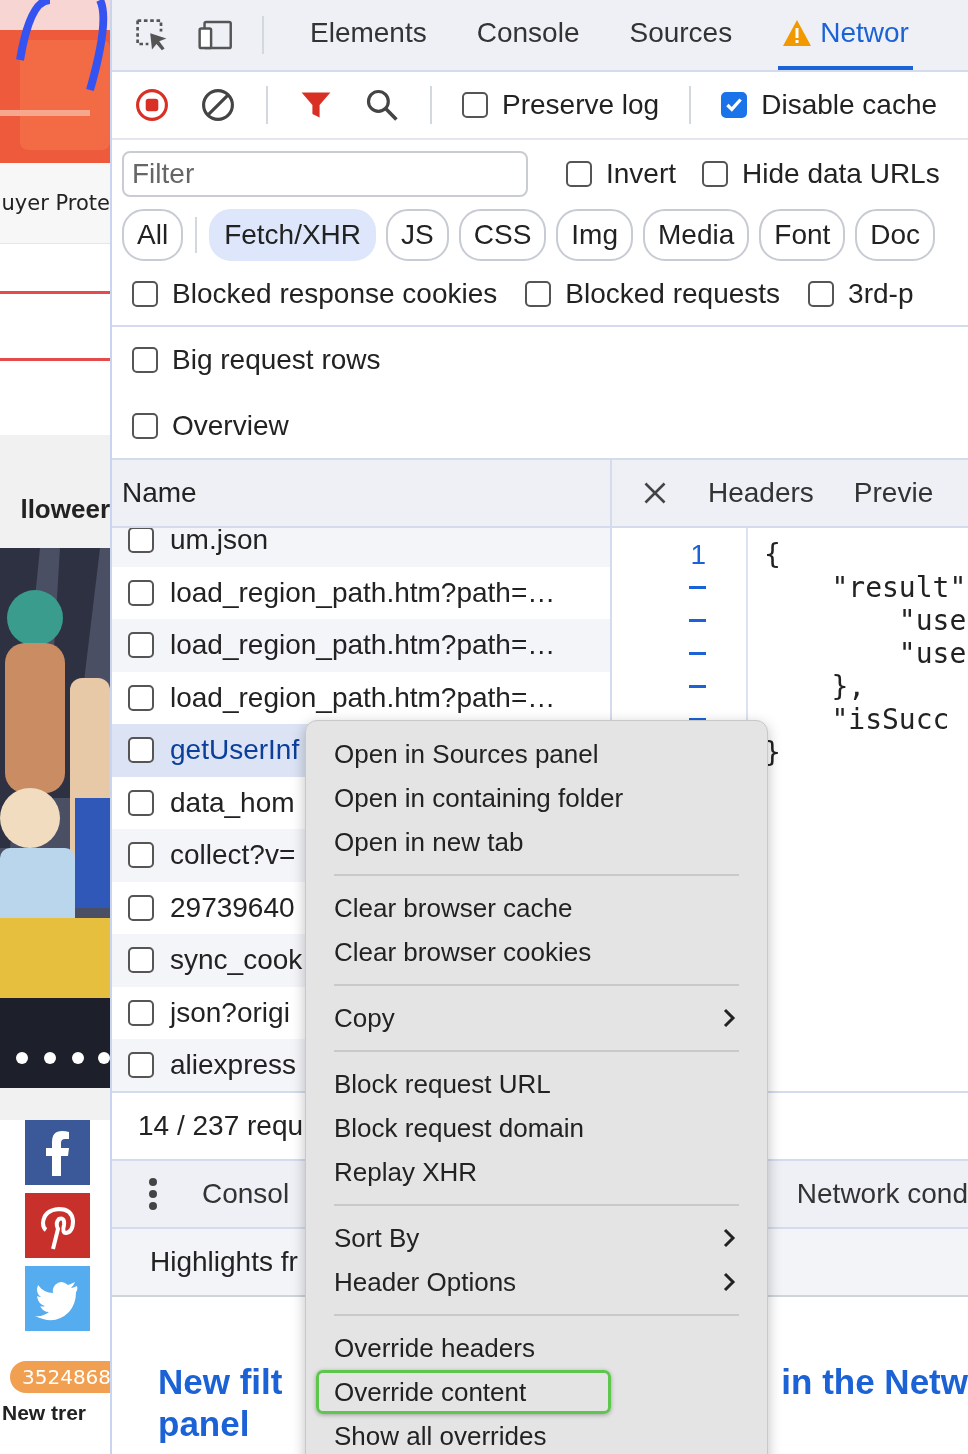 The image size is (968, 1454). Describe the element at coordinates (848, 686) in the screenshot. I see `code-line: },` at that location.